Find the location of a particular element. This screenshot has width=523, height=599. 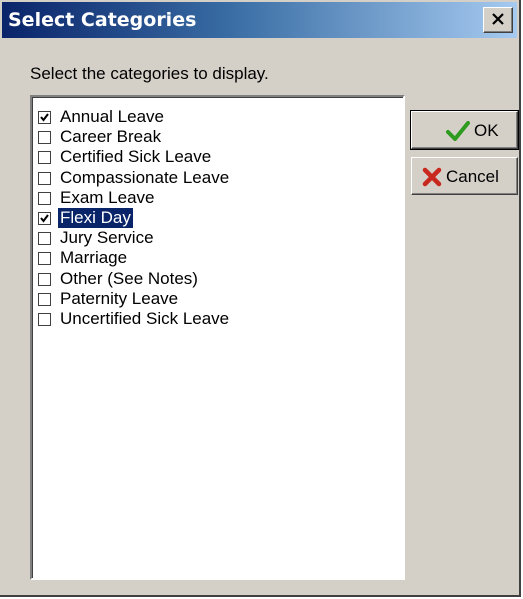

list-item-label: Paternity Leave is located at coordinates (119, 298).